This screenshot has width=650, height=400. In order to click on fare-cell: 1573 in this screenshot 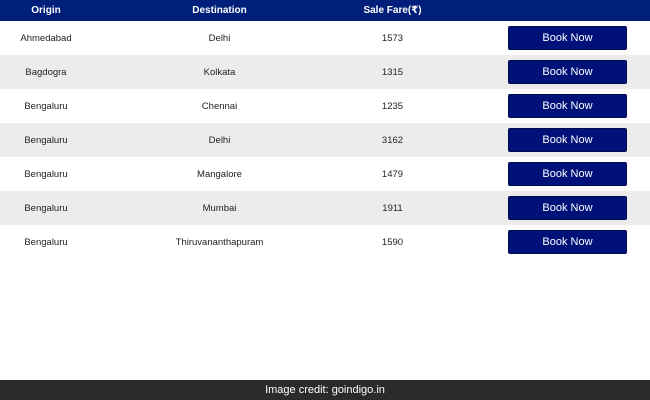, I will do `click(392, 38)`.